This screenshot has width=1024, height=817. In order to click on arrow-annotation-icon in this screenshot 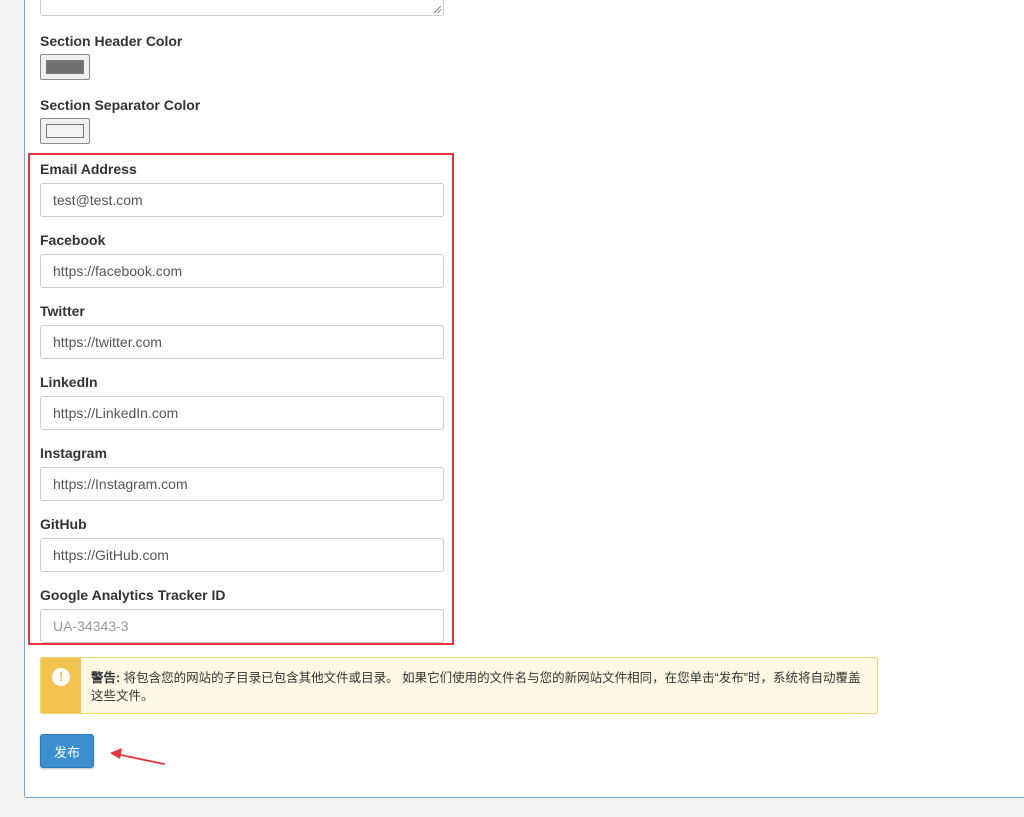, I will do `click(137, 756)`.